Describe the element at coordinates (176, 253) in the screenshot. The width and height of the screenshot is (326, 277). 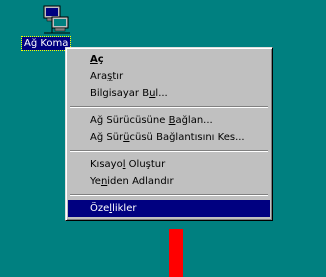
I see `red-marker-bar` at that location.